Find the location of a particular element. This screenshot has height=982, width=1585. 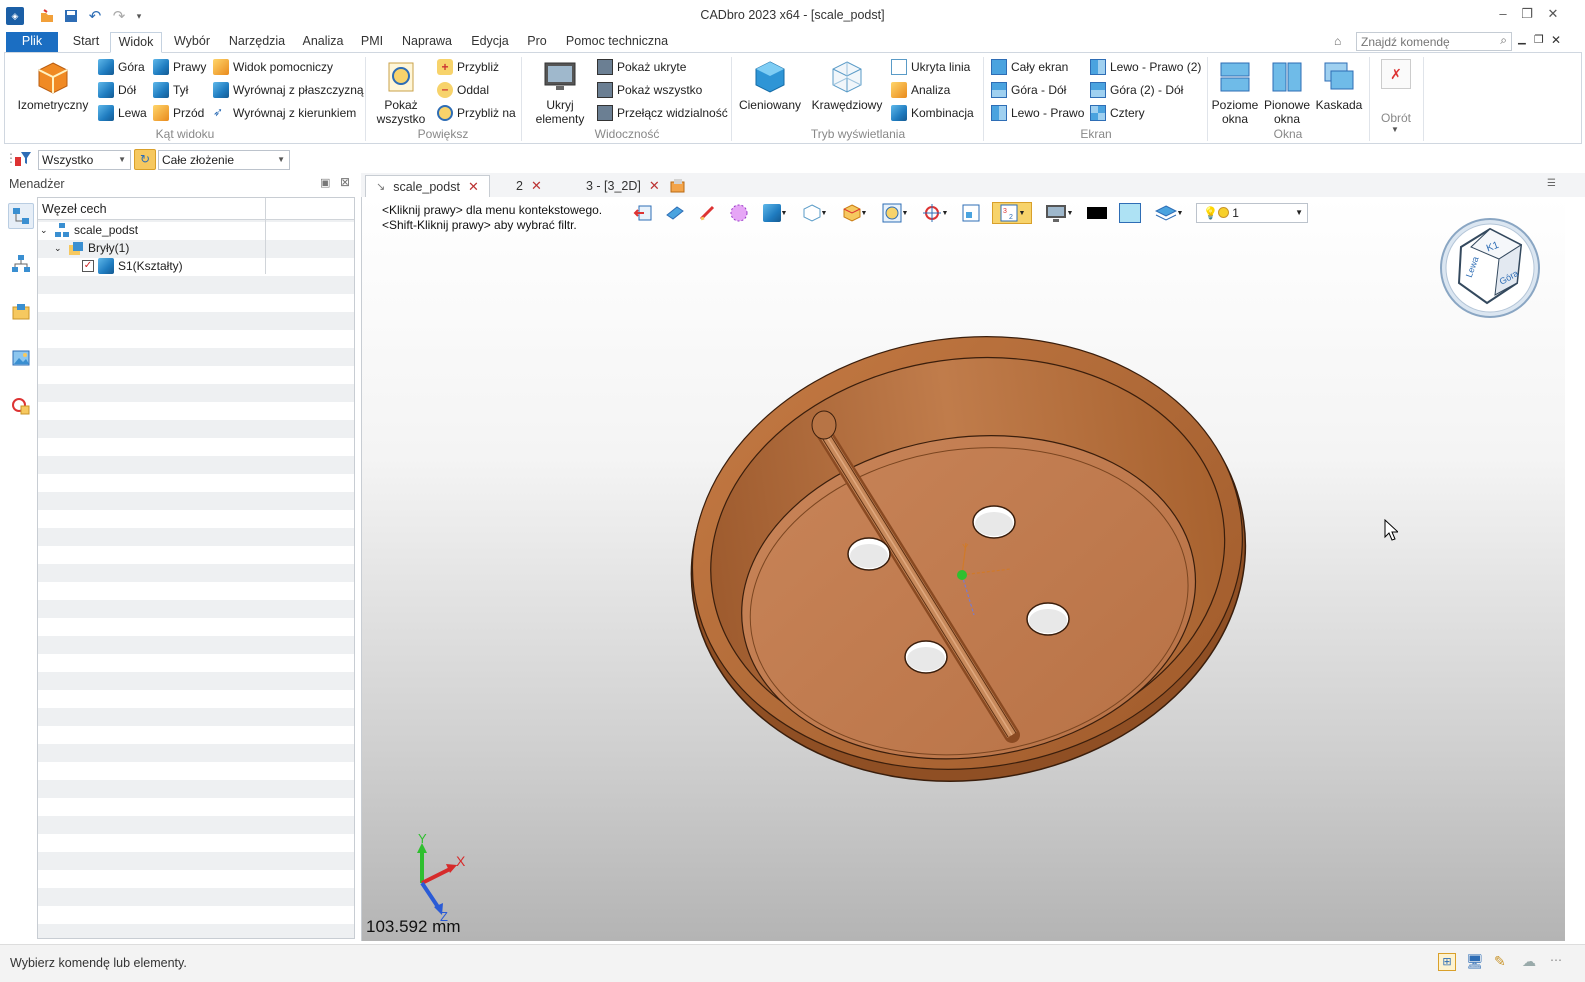

view-front-button: Przód is located at coordinates (178, 113).